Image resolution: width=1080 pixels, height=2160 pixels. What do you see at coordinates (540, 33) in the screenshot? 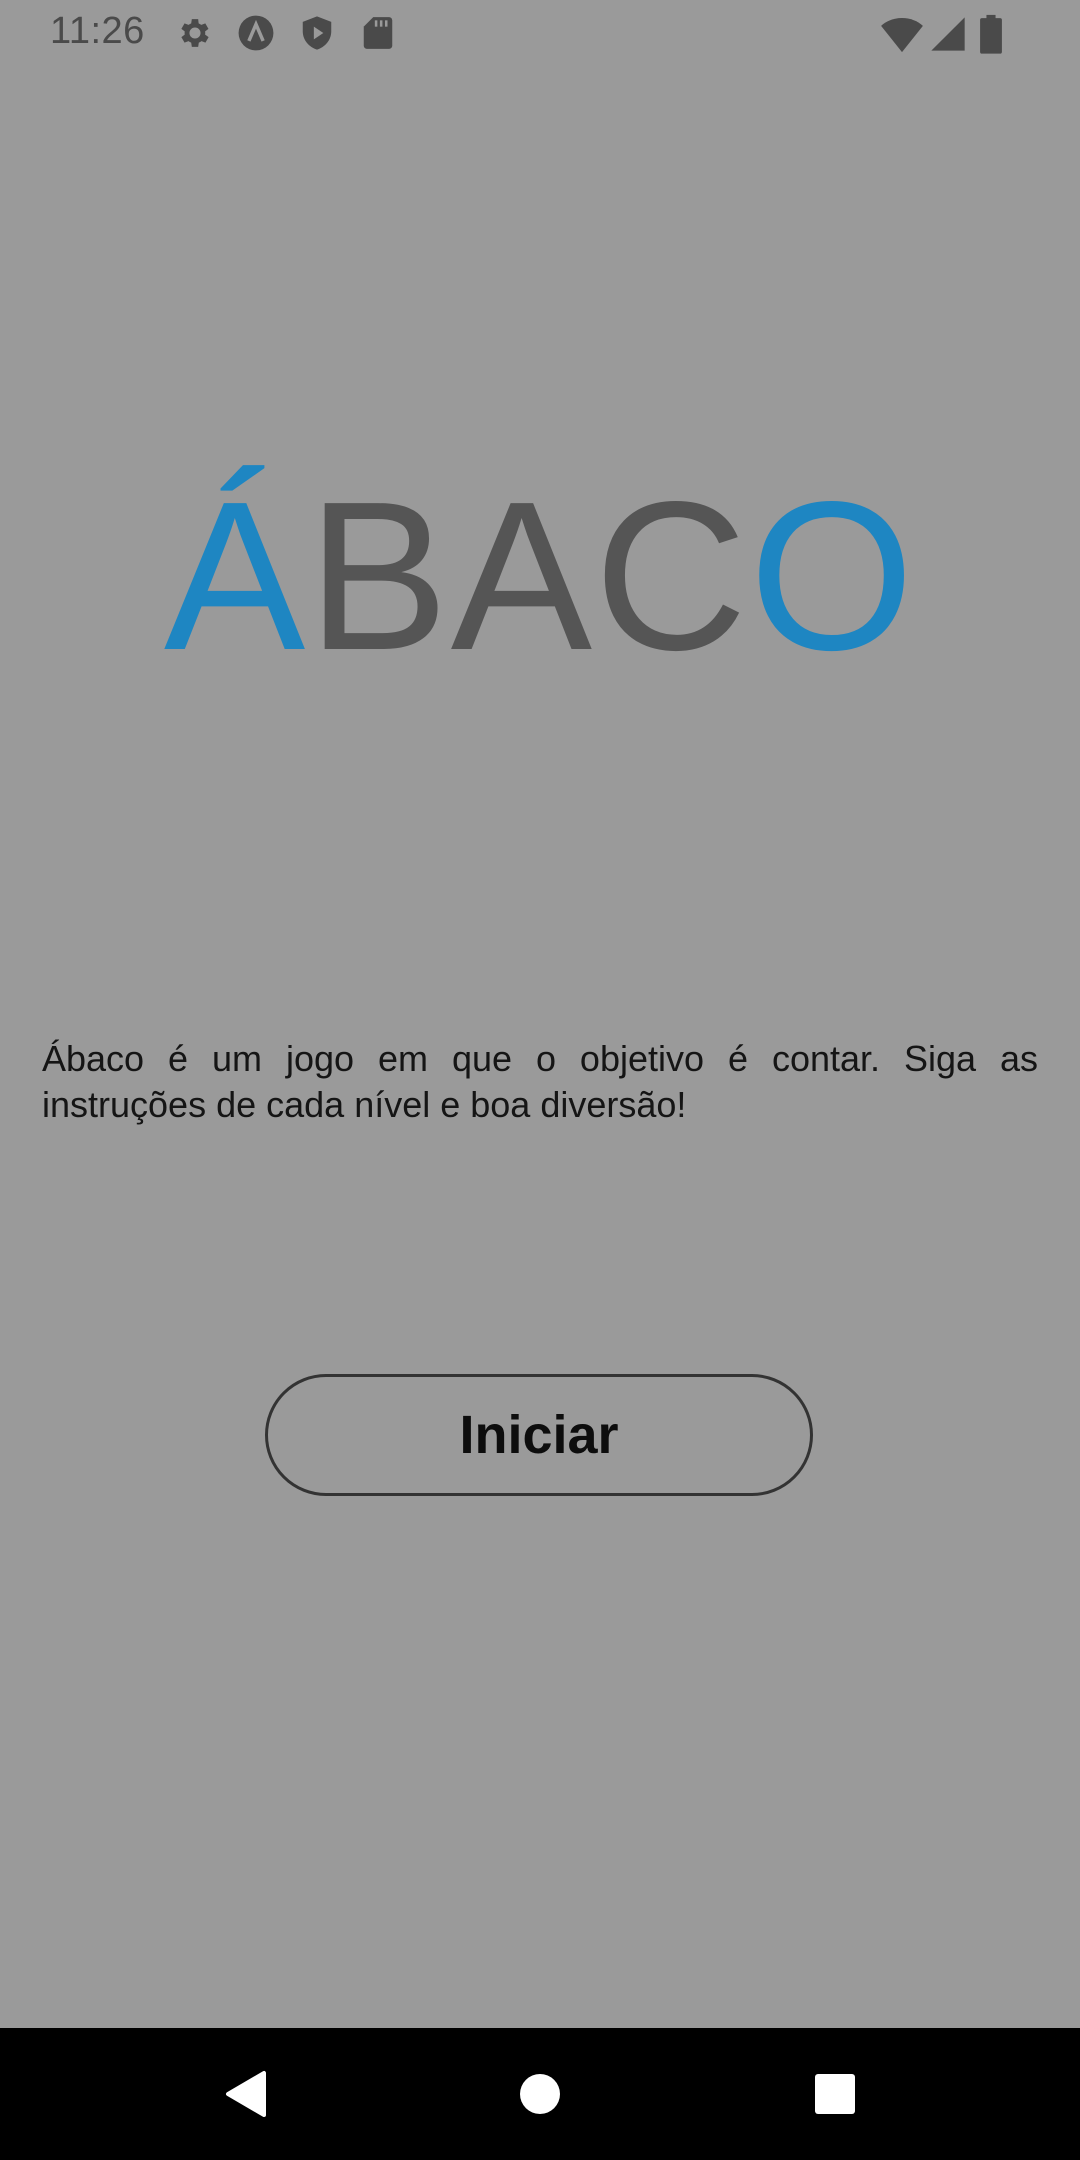
I see `status-bar: 11:26` at bounding box center [540, 33].